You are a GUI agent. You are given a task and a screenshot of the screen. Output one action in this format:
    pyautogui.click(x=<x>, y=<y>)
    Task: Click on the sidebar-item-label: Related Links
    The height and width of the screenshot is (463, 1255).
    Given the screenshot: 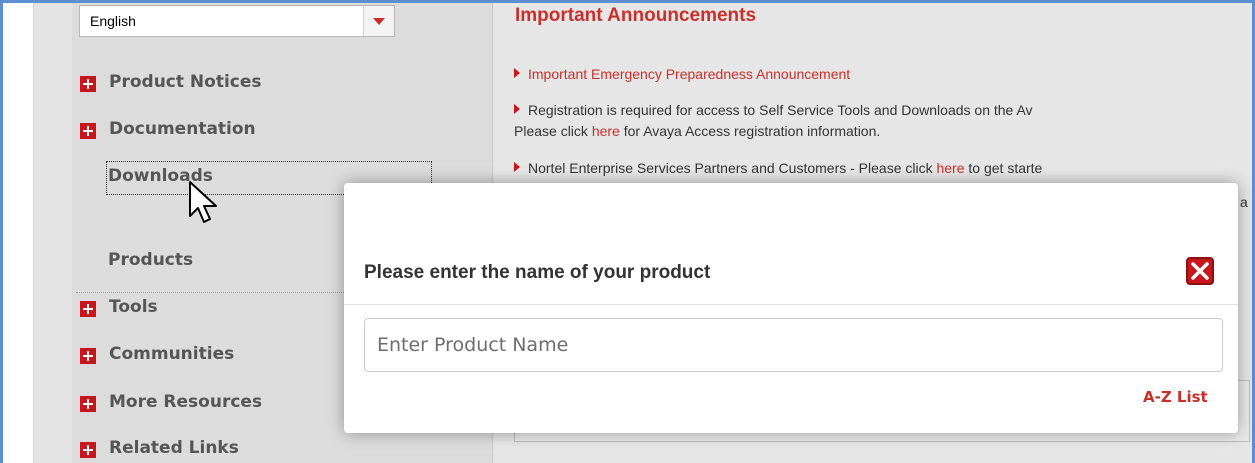 What is the action you would take?
    pyautogui.click(x=174, y=448)
    